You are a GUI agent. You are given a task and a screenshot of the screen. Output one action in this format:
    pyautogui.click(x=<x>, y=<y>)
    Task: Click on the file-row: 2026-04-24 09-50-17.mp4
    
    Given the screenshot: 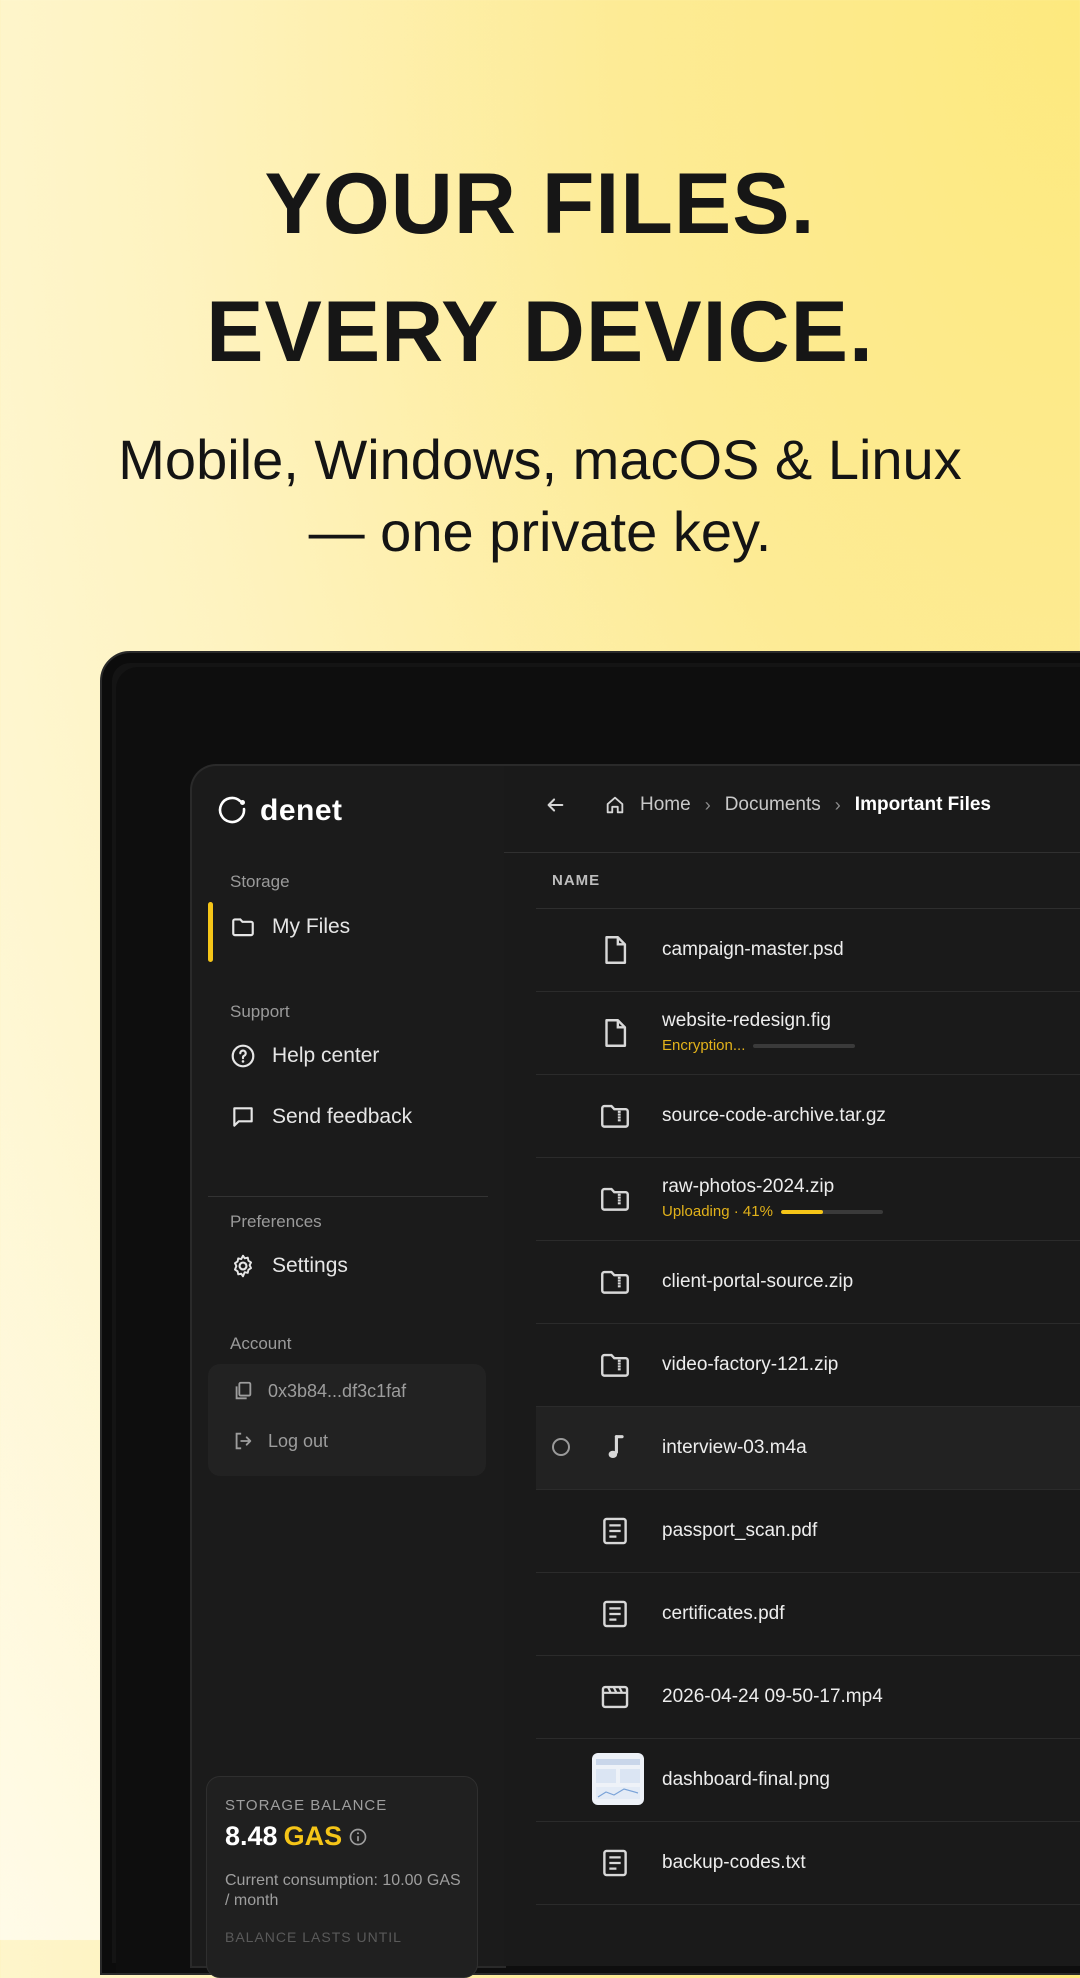 What is the action you would take?
    pyautogui.click(x=808, y=1697)
    